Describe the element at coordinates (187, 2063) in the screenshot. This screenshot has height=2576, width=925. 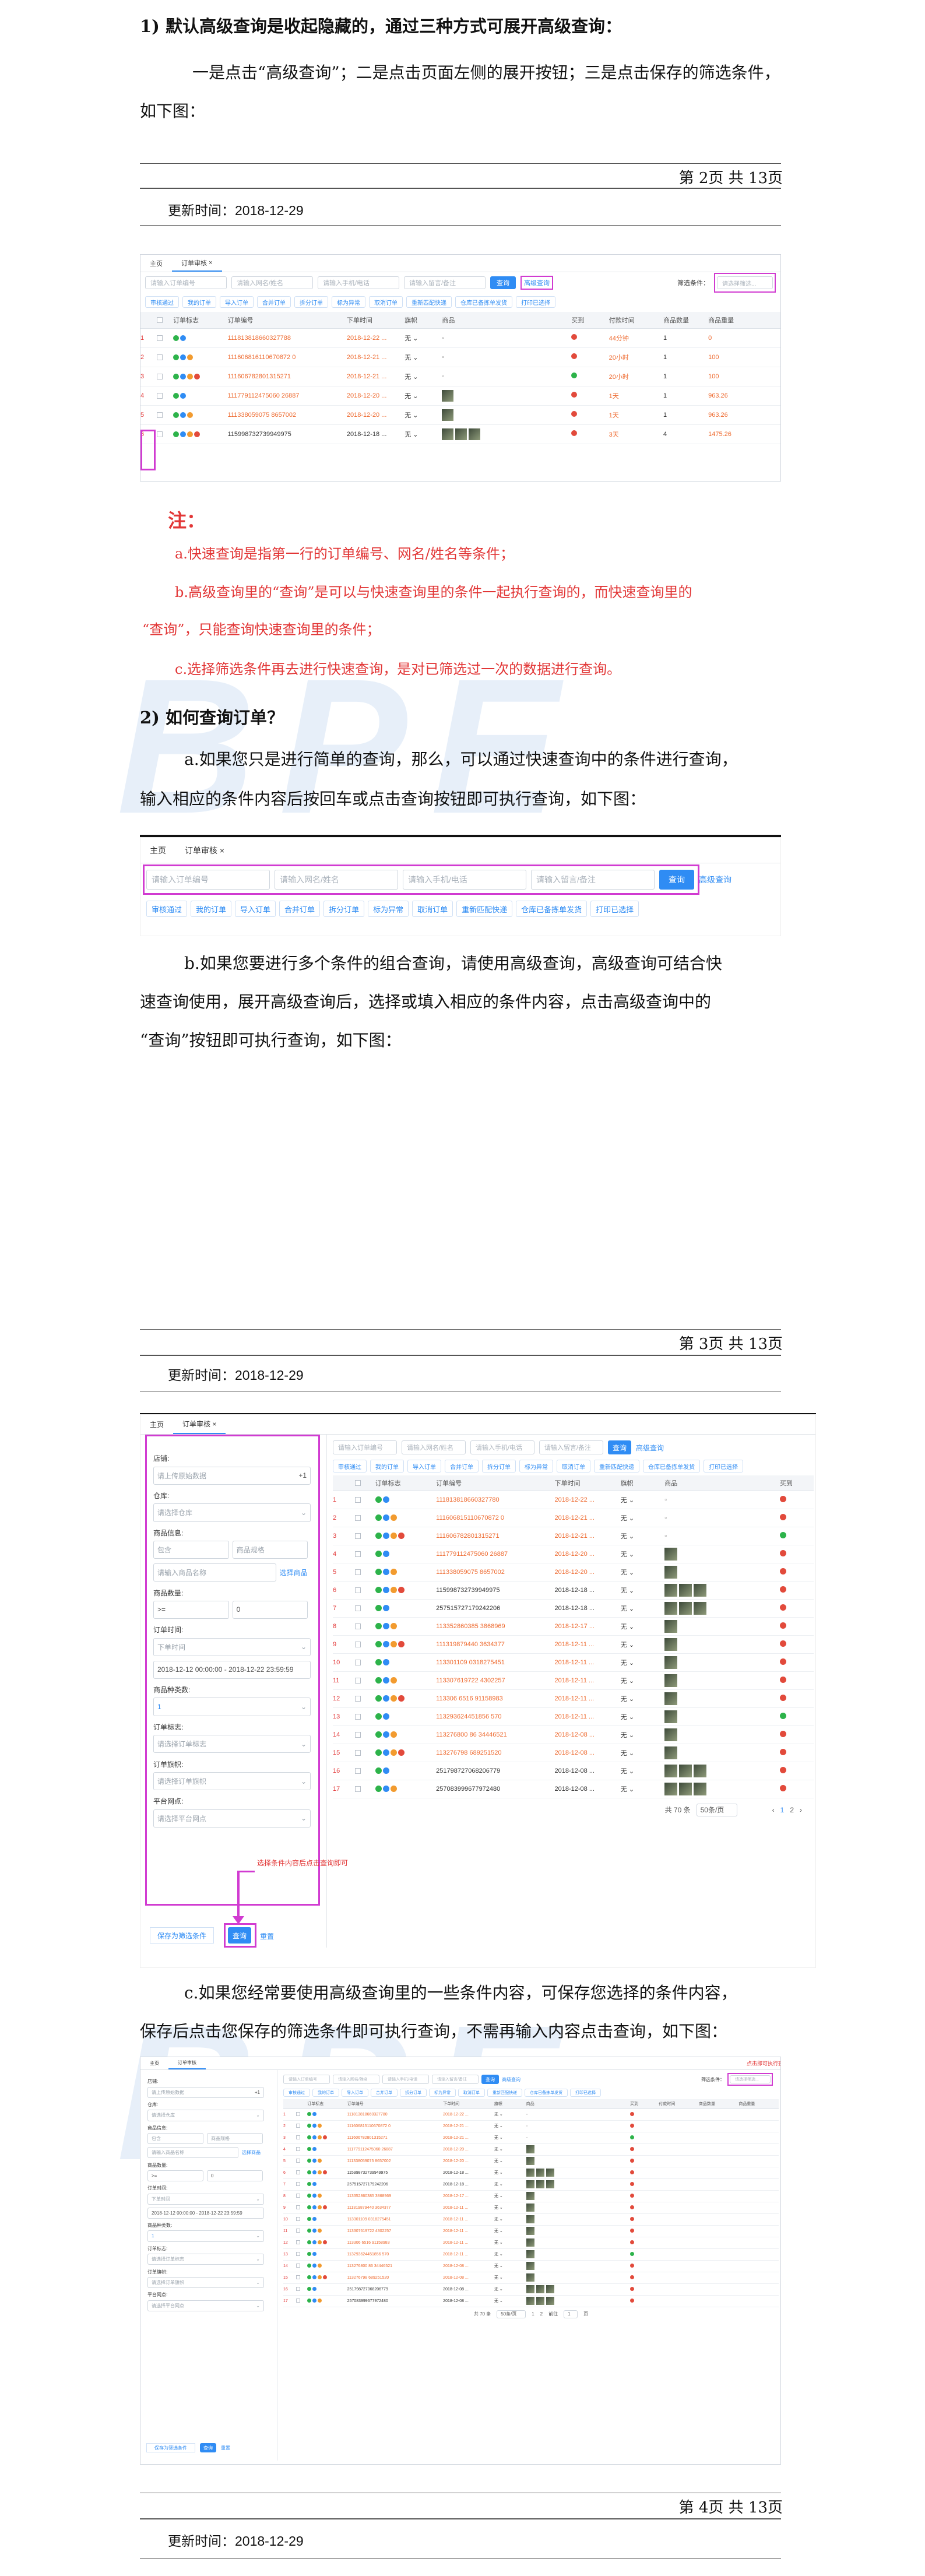
I see `tab-order-audit: 订单审核` at that location.